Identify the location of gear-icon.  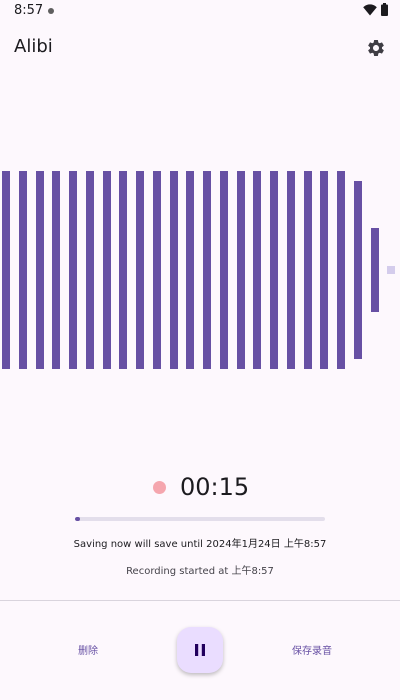
(376, 47).